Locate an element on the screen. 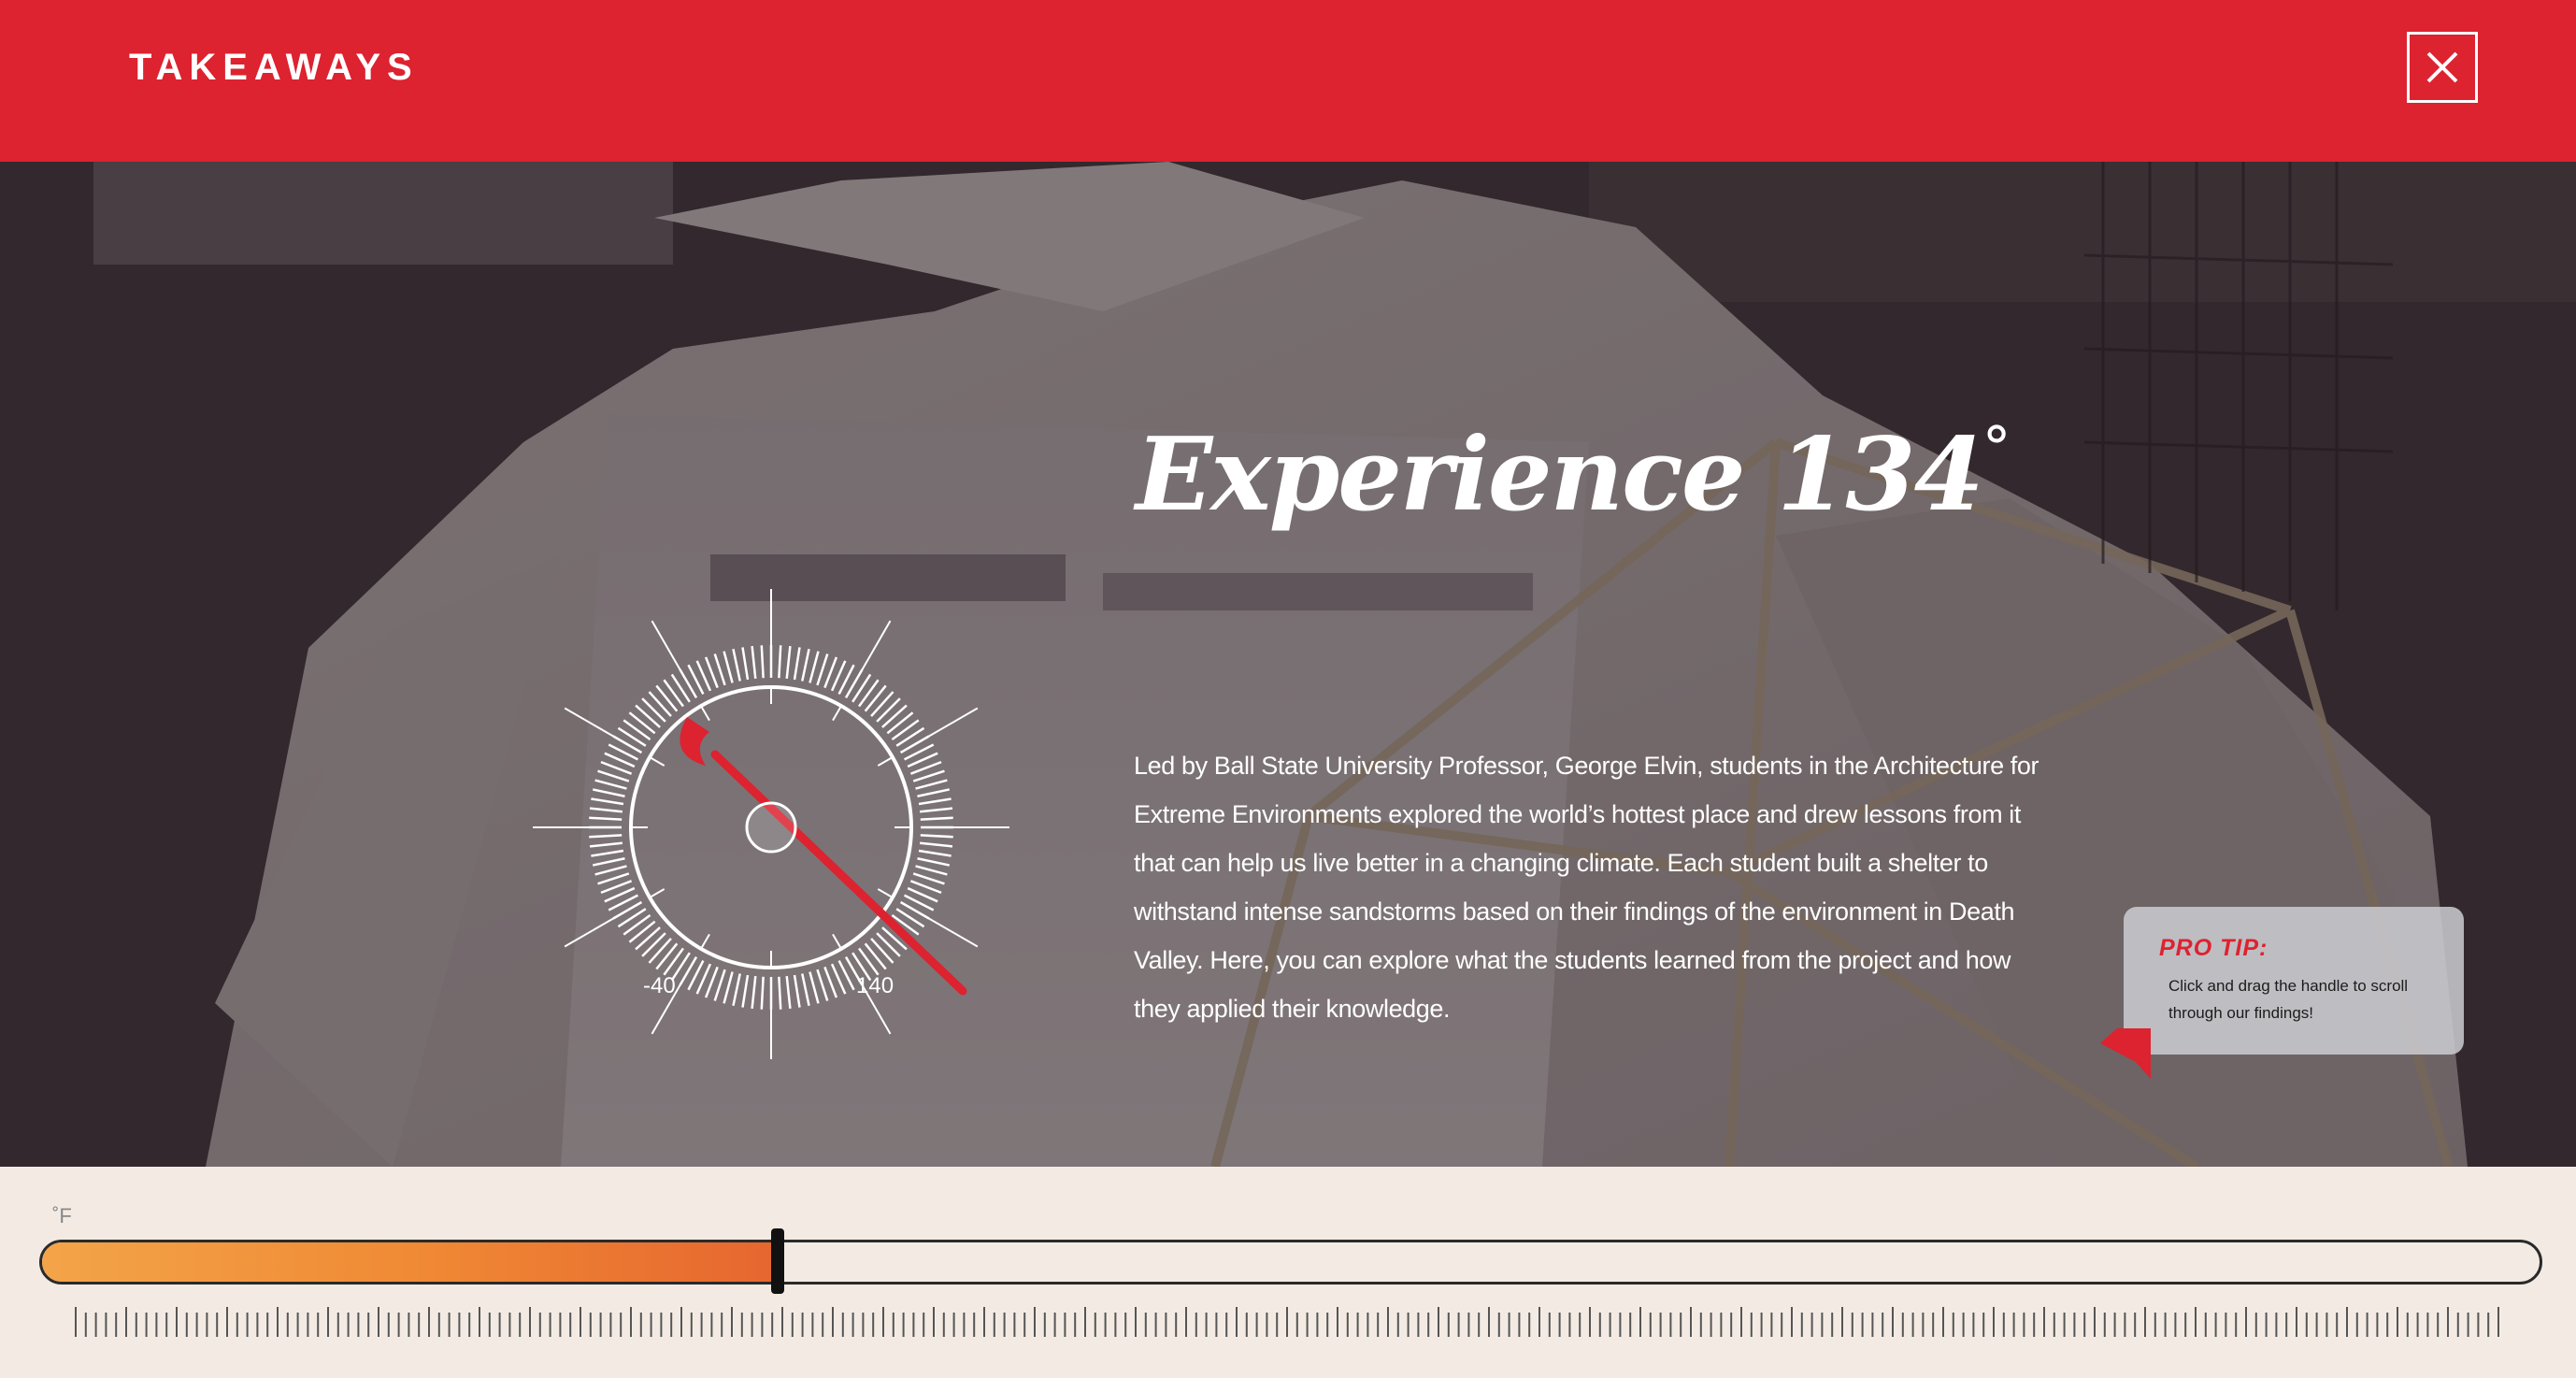 This screenshot has width=2576, height=1378. pro-tip-pointer-icon is located at coordinates (2125, 1053).